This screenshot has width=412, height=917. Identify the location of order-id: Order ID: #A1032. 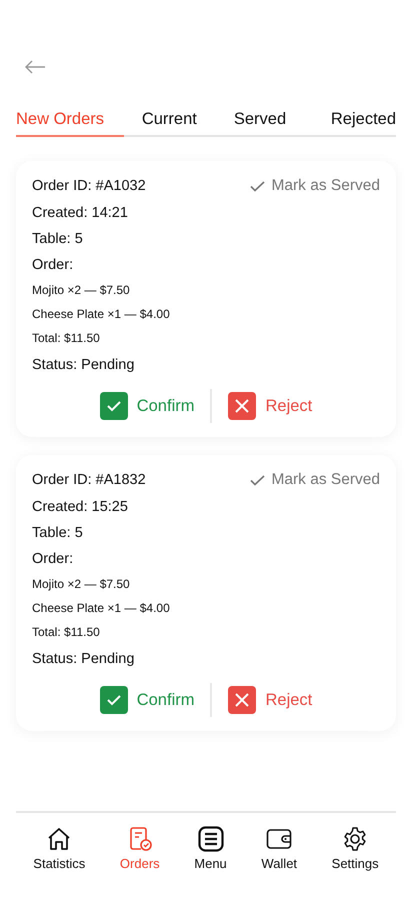
(89, 186).